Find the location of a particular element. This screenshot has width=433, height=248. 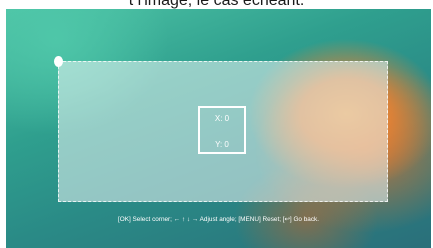

coordinate-box: X: 0 Y: 0 is located at coordinates (222, 130).